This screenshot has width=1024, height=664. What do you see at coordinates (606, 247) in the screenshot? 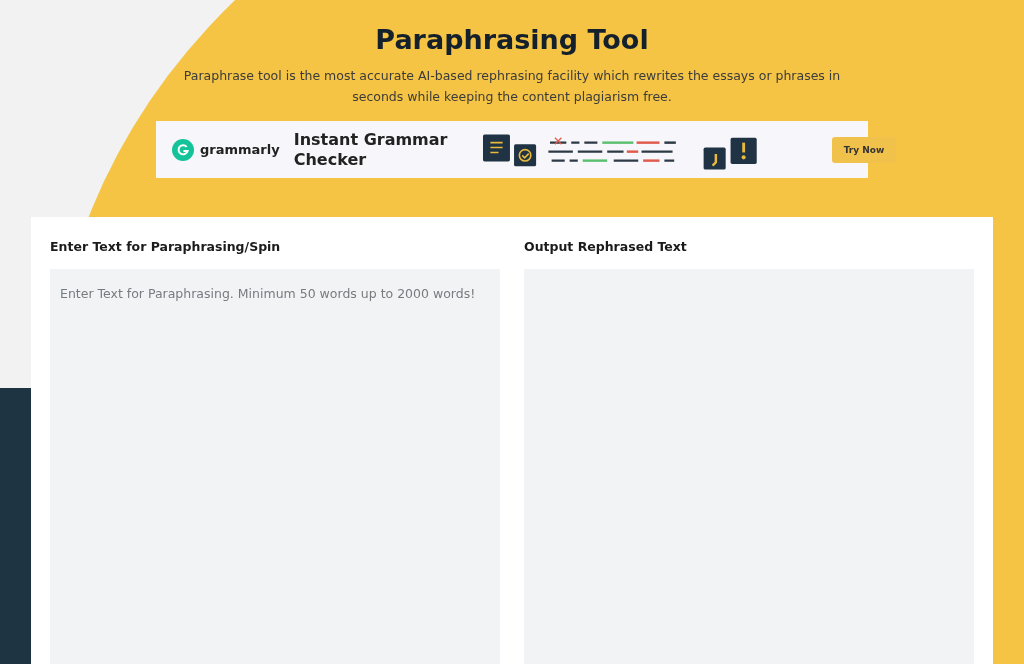
I see `output-label: Output Rephrased Text` at bounding box center [606, 247].